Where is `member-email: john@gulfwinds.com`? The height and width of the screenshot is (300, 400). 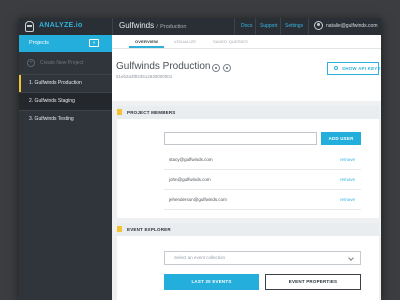
member-email: john@gulfwinds.com is located at coordinates (190, 179).